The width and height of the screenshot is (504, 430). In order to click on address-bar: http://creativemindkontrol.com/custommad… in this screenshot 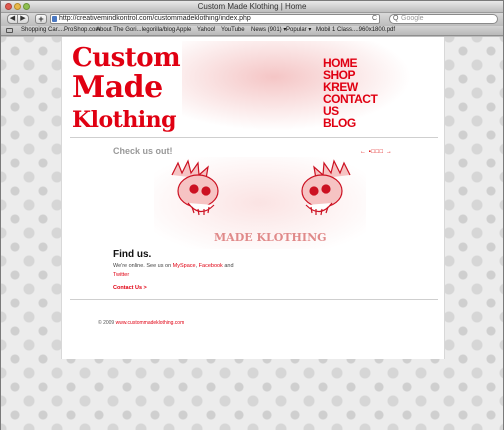, I will do `click(215, 19)`.